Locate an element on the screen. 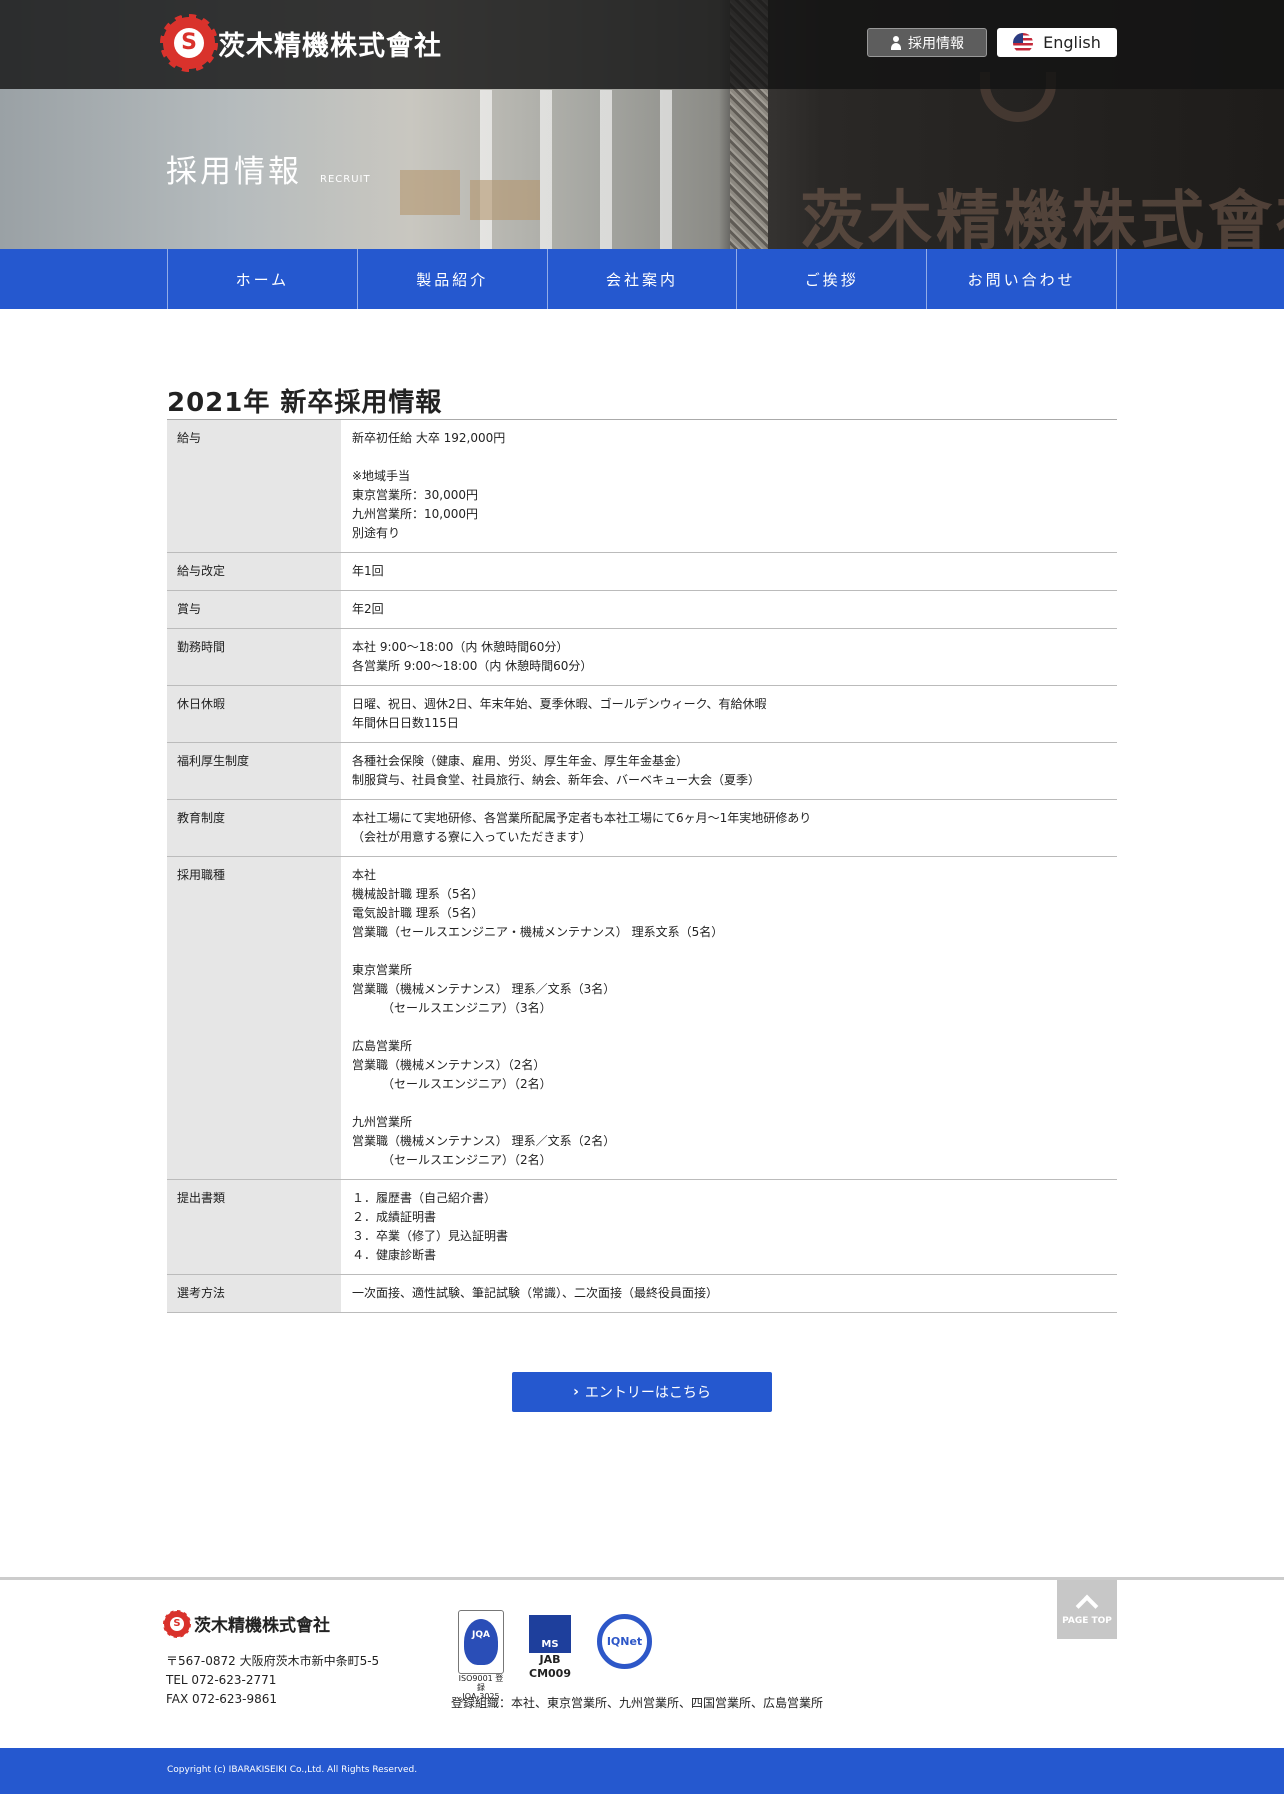 The width and height of the screenshot is (1284, 1794). row-label: 選考方法 is located at coordinates (254, 1293).